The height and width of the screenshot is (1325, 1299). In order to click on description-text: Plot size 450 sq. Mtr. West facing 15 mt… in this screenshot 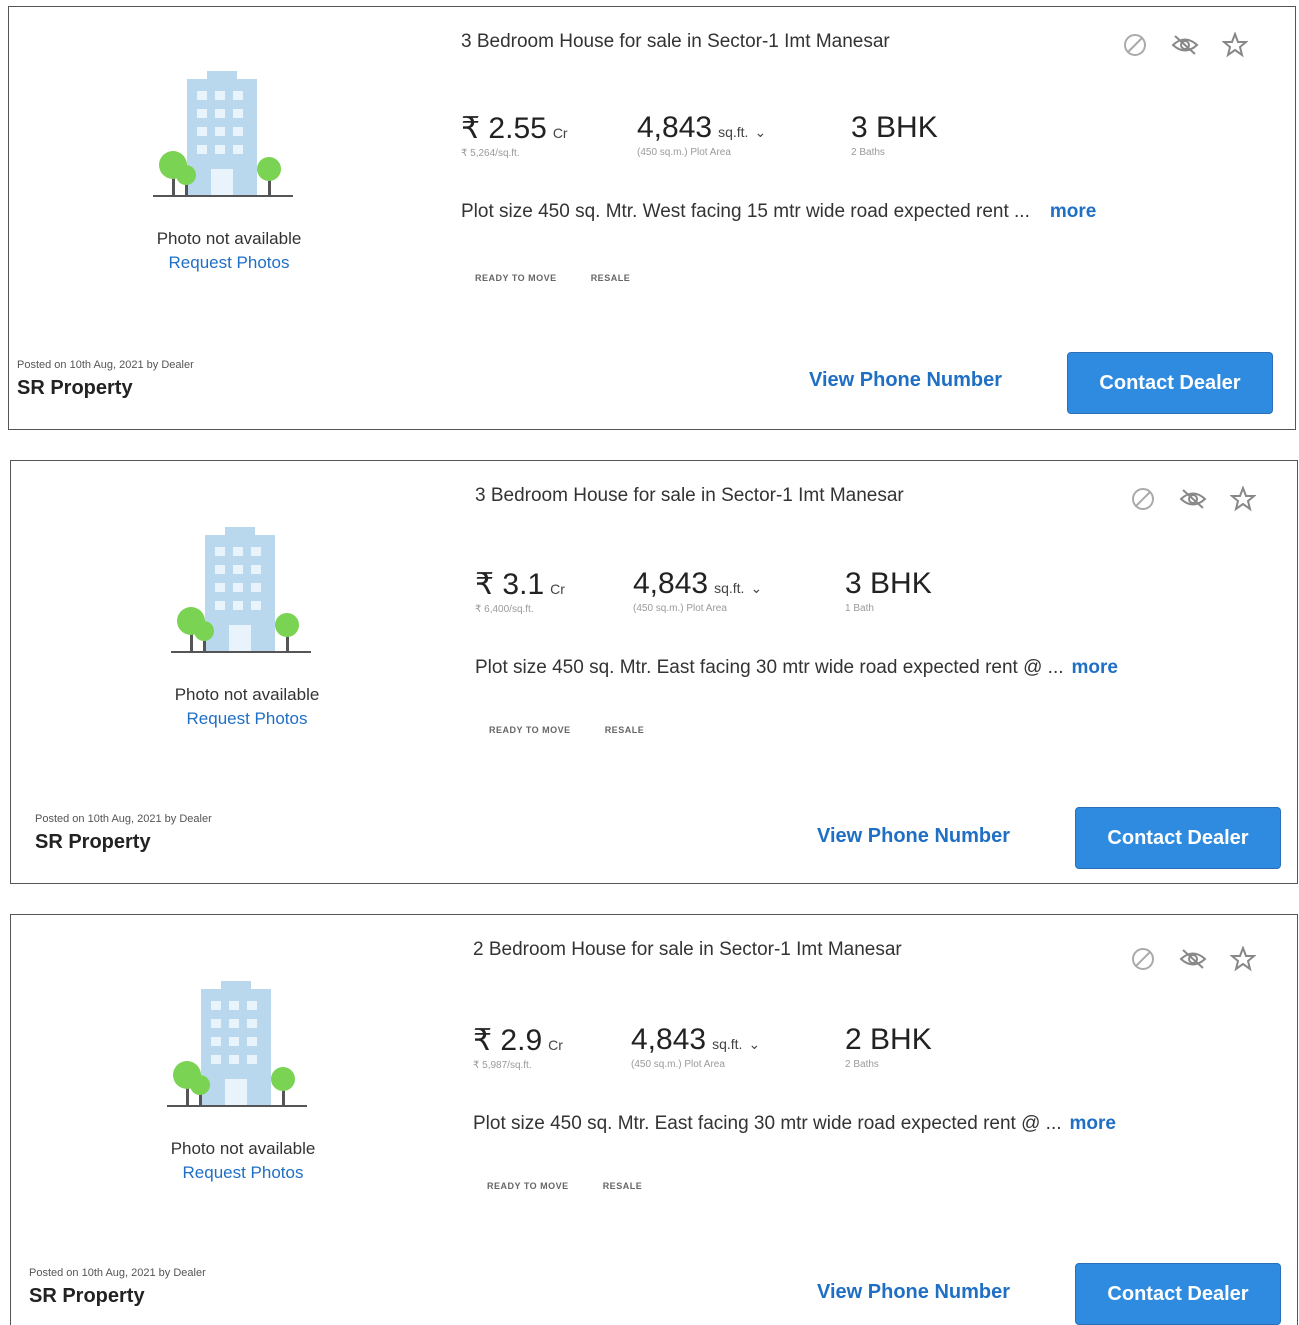, I will do `click(745, 211)`.